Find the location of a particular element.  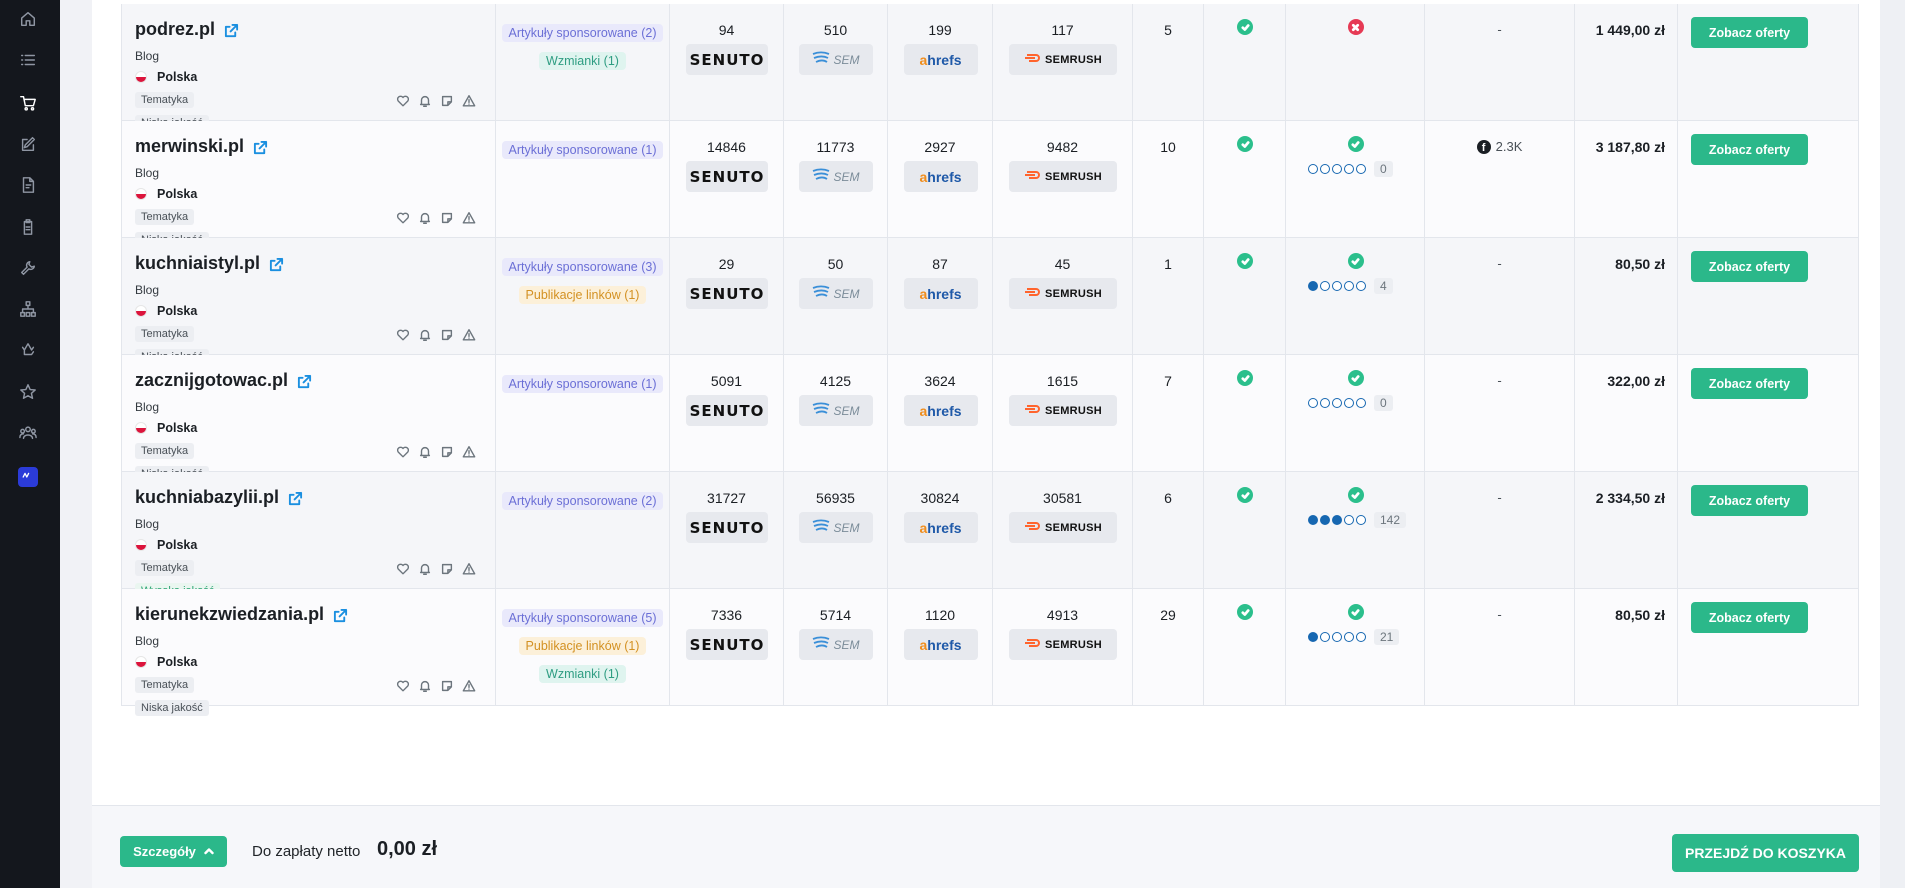

site-name: kuchniabazylii.pl is located at coordinates (207, 497).